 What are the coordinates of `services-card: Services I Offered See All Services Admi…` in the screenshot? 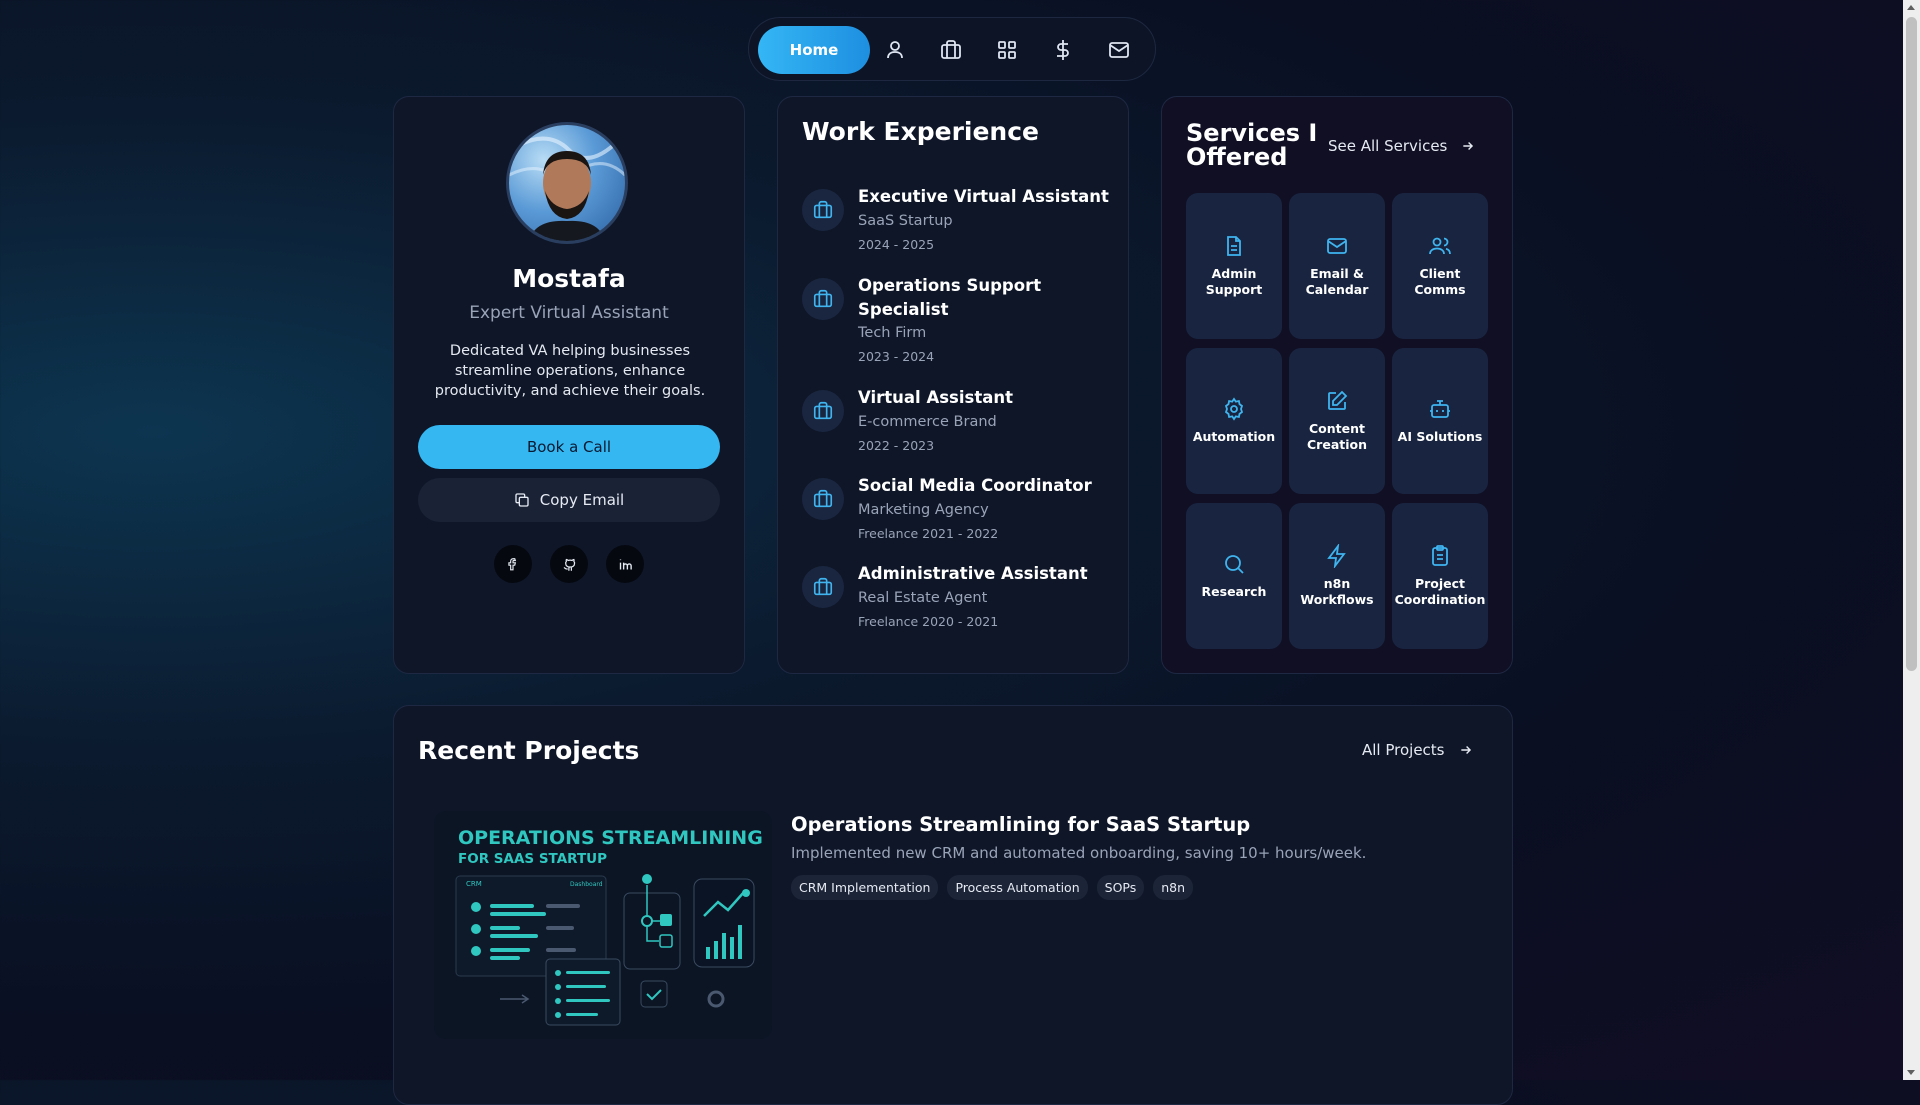 It's located at (1337, 385).